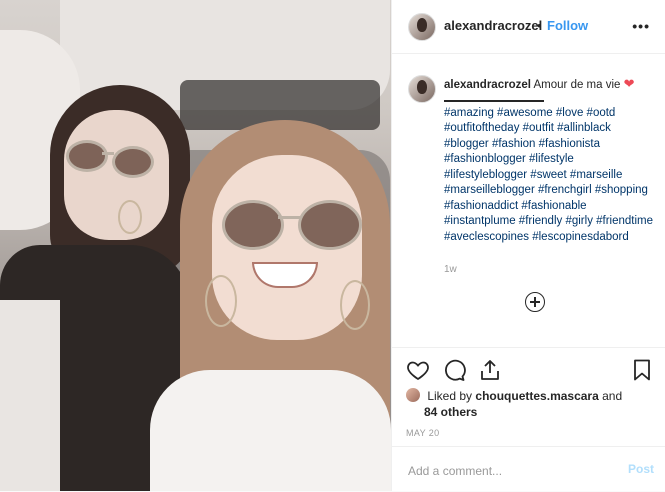 This screenshot has width=665, height=492. Describe the element at coordinates (423, 433) in the screenshot. I see `post-date: MAY 20` at that location.